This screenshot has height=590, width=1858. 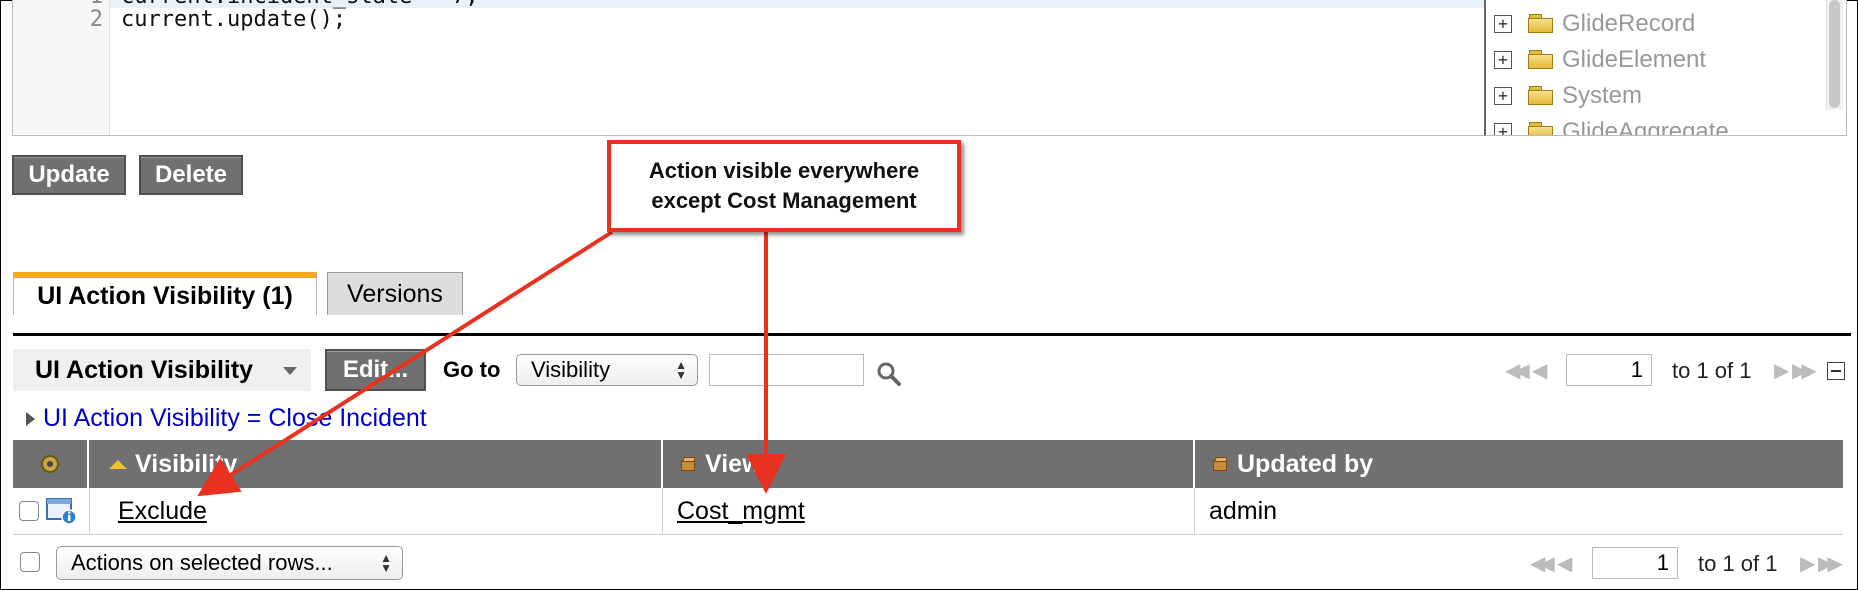 I want to click on annotation-arrows, so click(x=491, y=363).